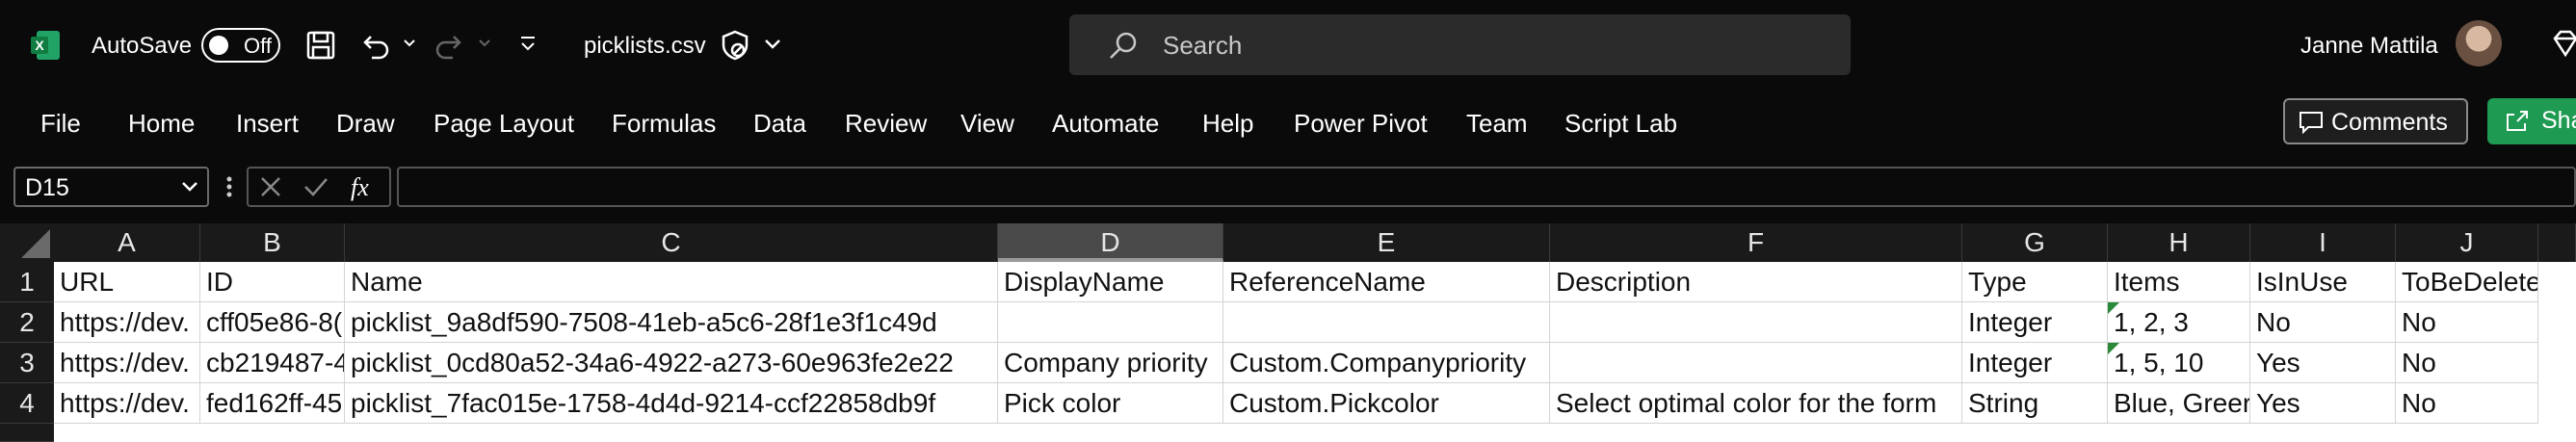 The width and height of the screenshot is (2576, 442). What do you see at coordinates (127, 363) in the screenshot?
I see `cell-a3: https://dev.` at bounding box center [127, 363].